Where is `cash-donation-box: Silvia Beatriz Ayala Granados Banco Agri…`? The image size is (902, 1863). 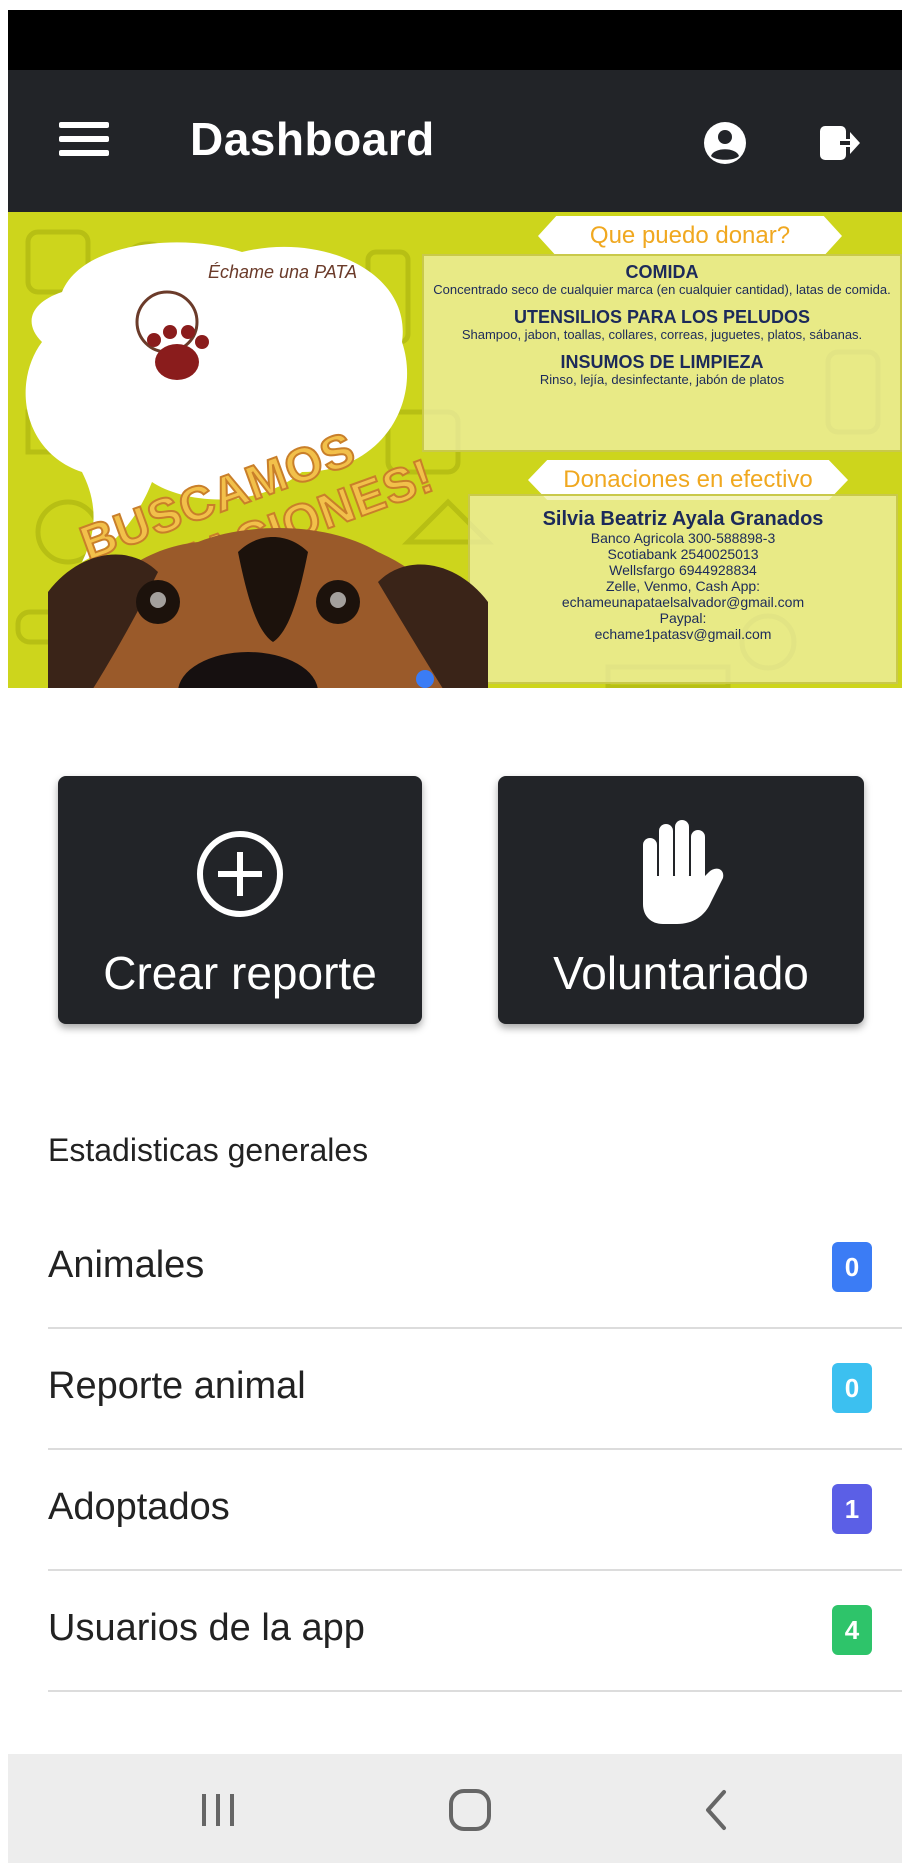 cash-donation-box: Silvia Beatriz Ayala Granados Banco Agri… is located at coordinates (683, 589).